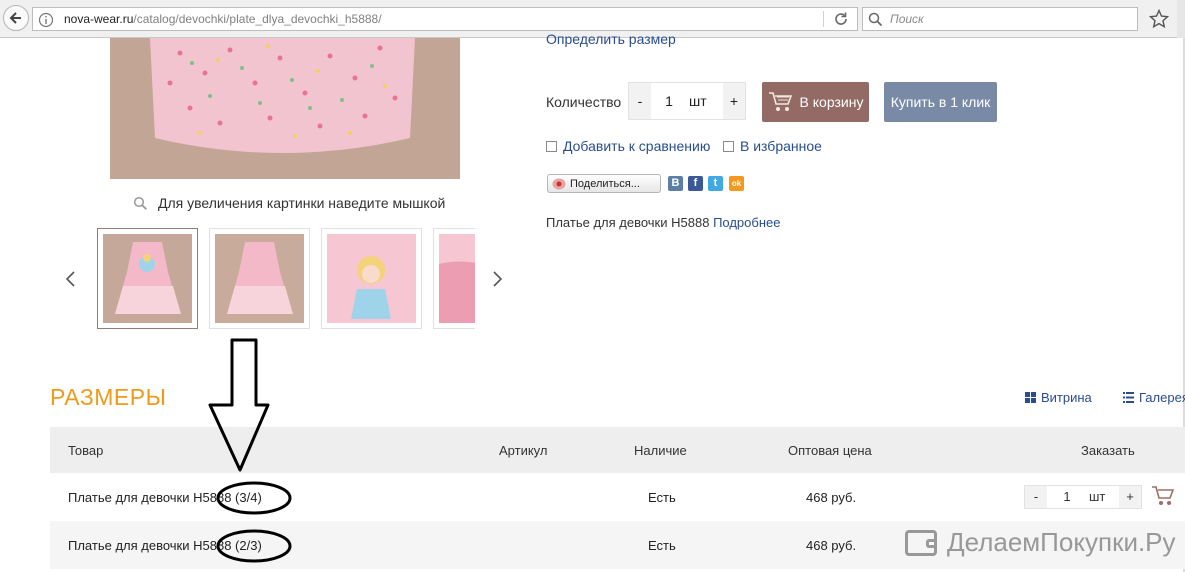 The image size is (1185, 572). I want to click on view-gallery-toggle: Галерея, so click(1154, 397).